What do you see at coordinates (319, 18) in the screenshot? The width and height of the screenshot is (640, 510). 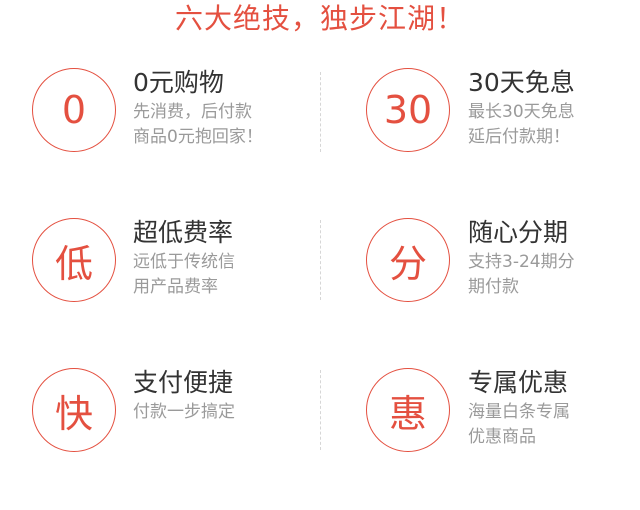 I see `page-title: 六大绝技，独步江湖！` at bounding box center [319, 18].